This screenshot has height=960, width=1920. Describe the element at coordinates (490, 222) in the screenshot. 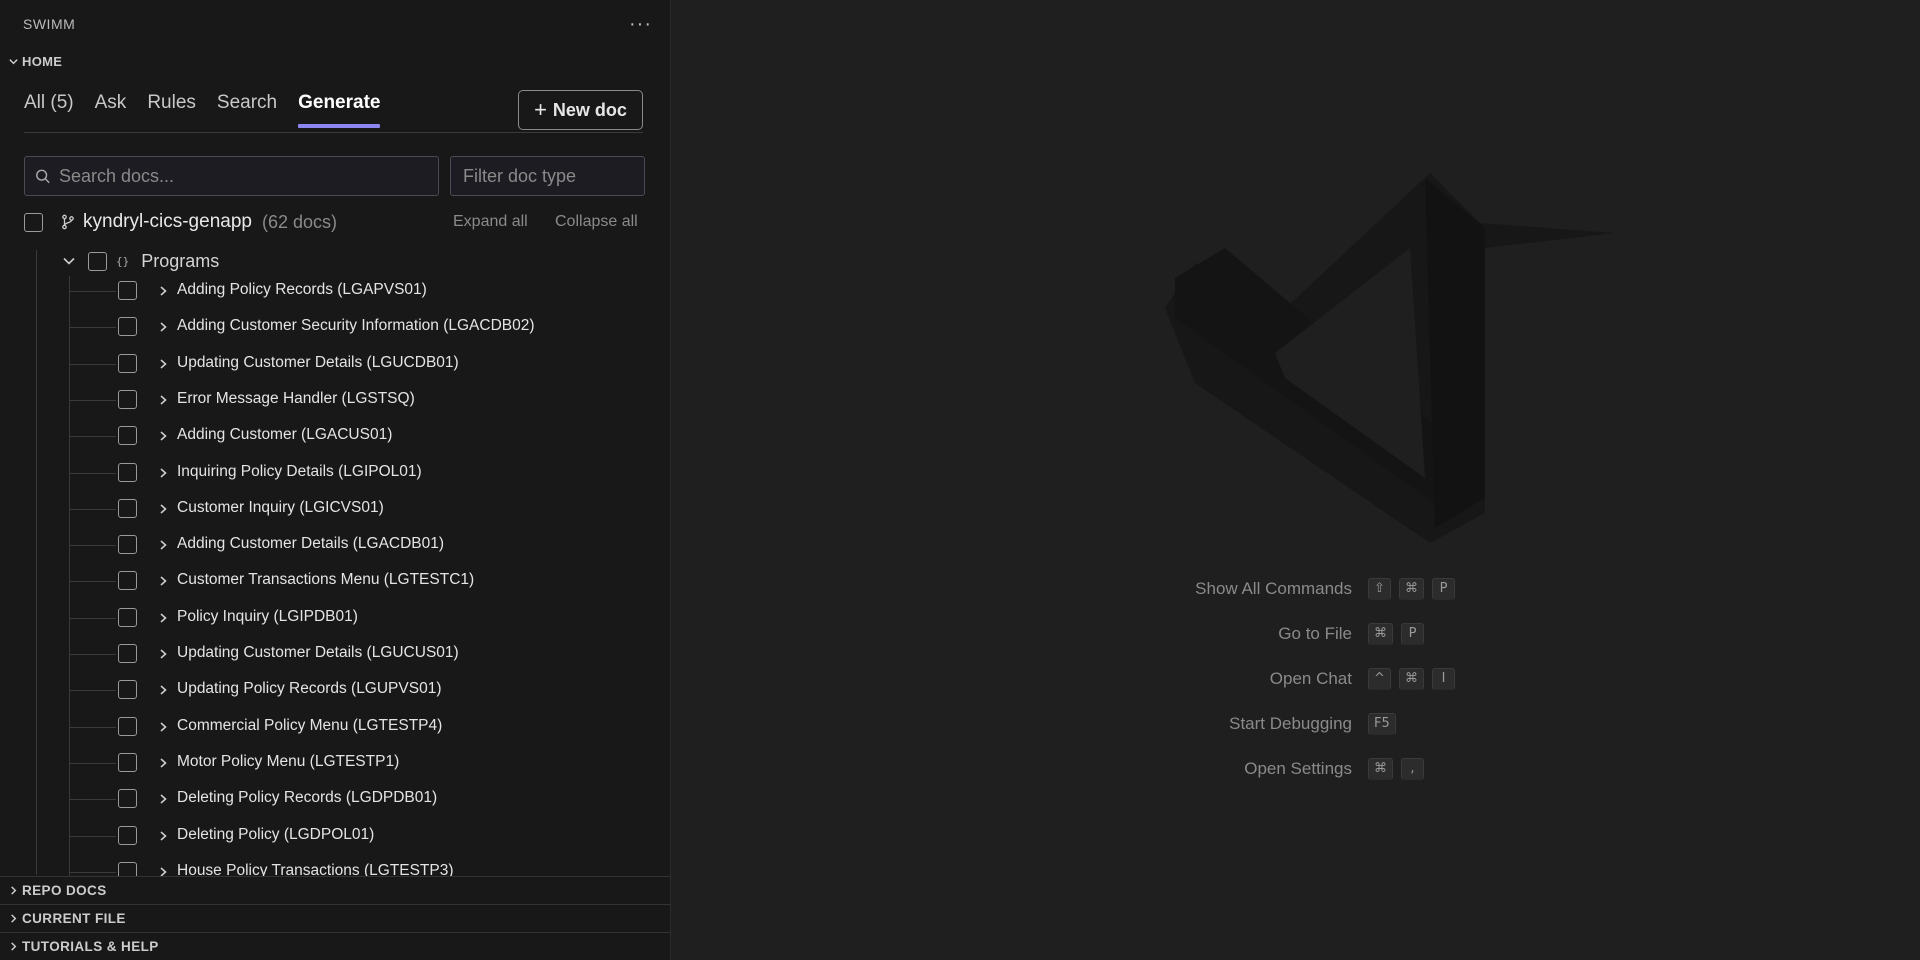

I see `expand-all-link: Expand all` at that location.